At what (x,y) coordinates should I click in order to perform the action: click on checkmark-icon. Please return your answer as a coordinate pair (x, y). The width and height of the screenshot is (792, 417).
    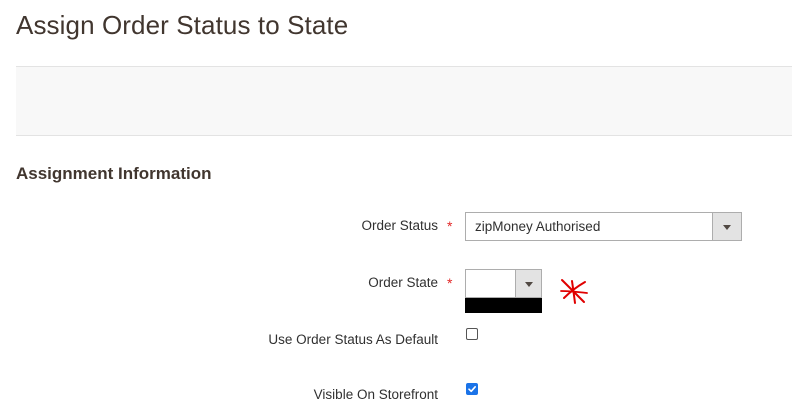
    Looking at the image, I should click on (472, 389).